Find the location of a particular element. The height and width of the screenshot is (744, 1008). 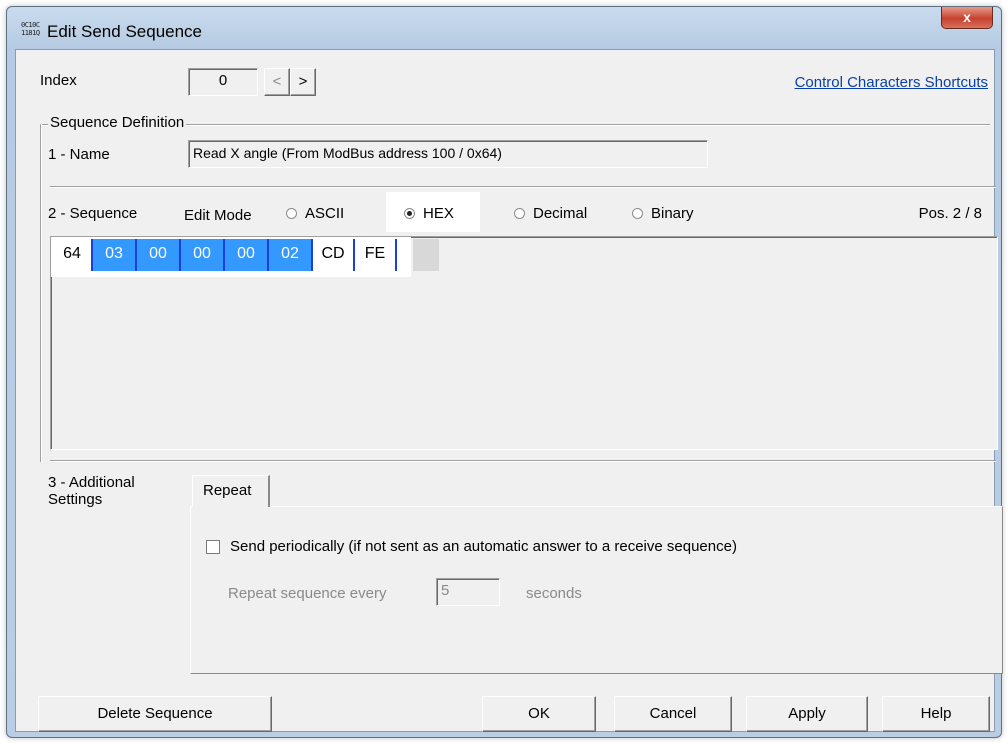

mode-label-hex: HEX is located at coordinates (438, 213).